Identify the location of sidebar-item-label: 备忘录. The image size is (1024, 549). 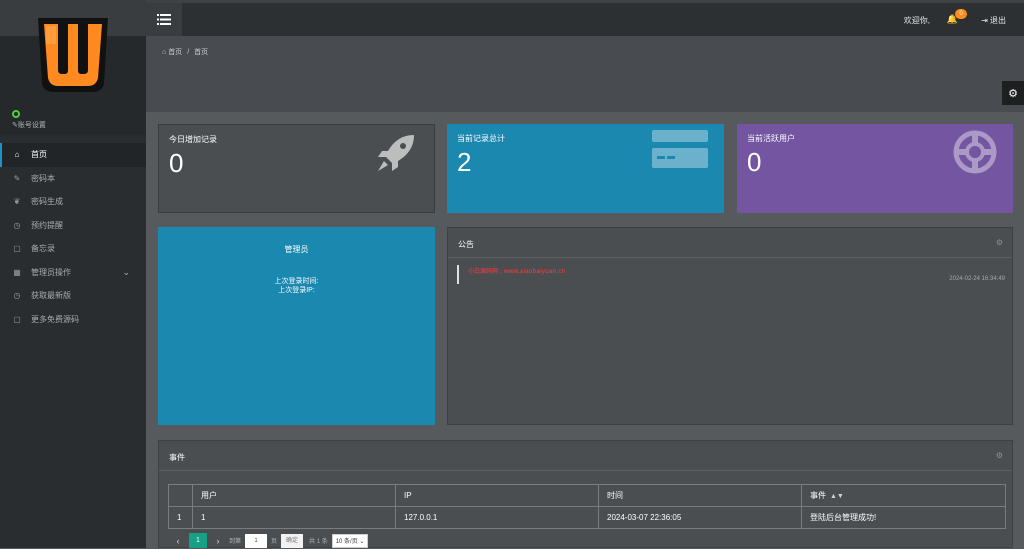
(43, 249).